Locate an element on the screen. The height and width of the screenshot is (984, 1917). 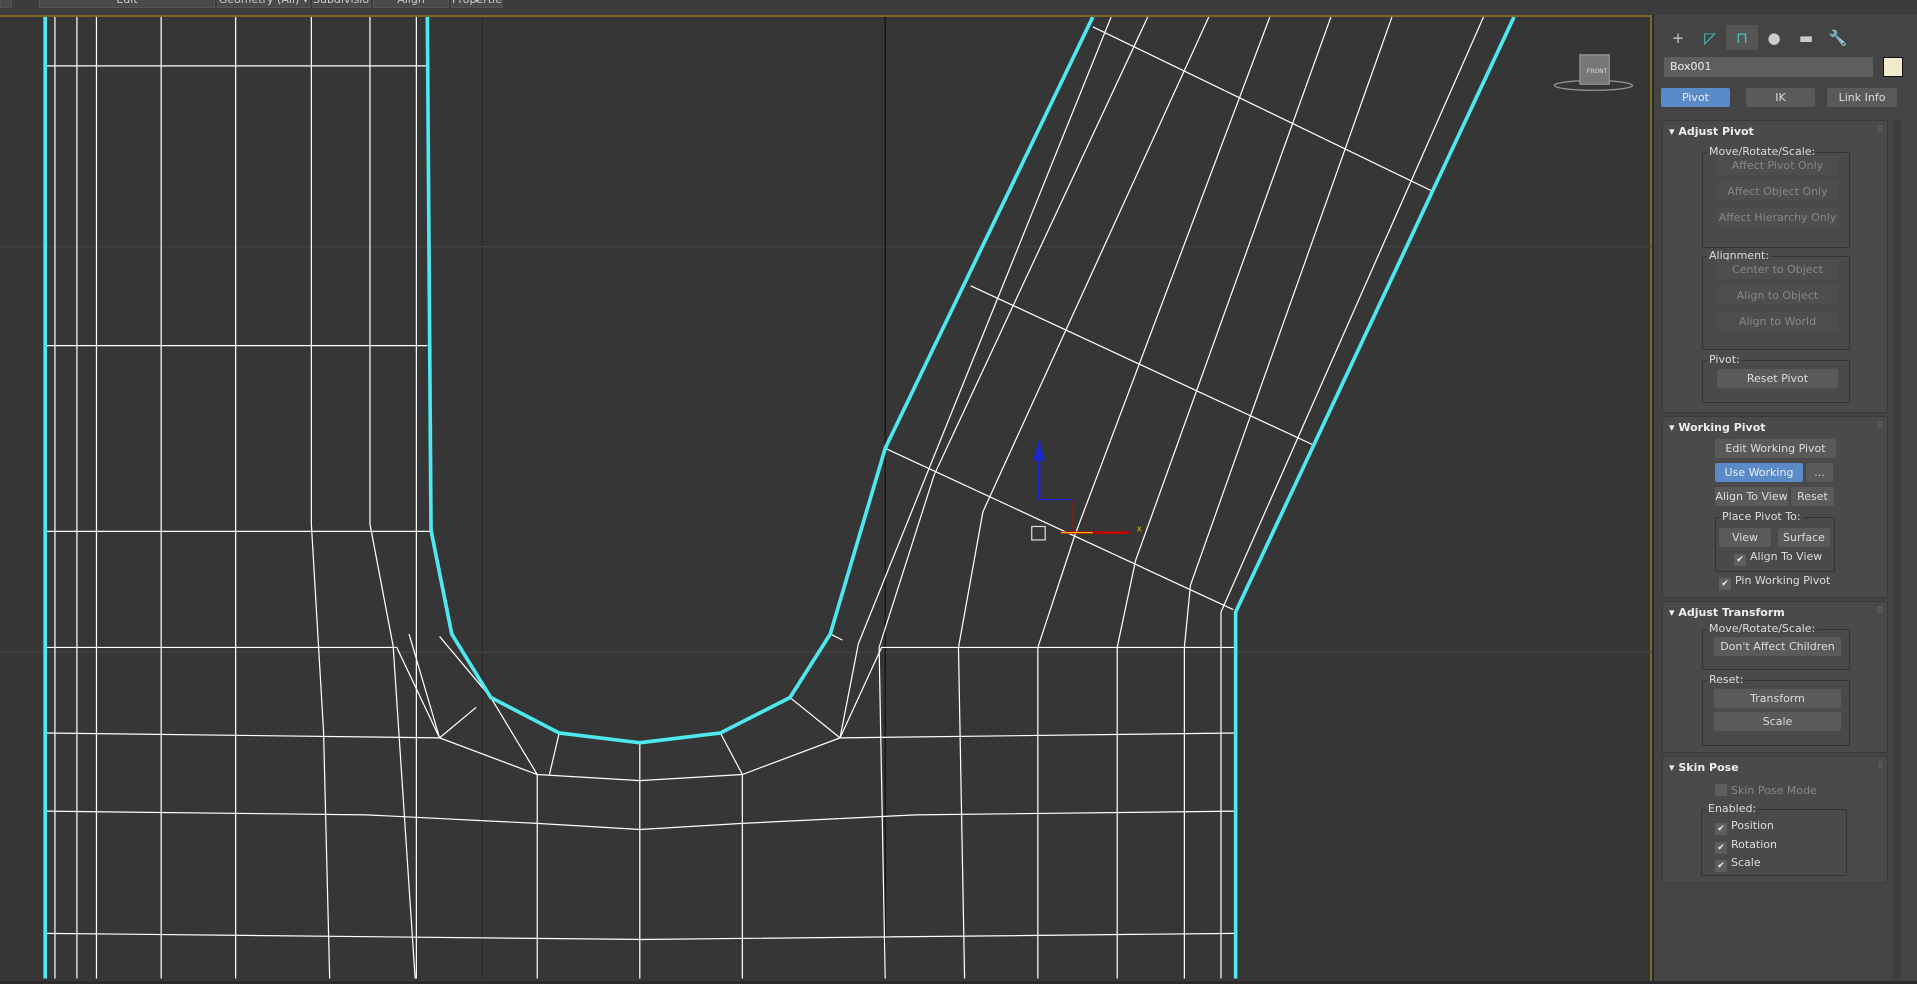
affect-hierarchy-only-button: Affect Hierarchy Only is located at coordinates (1777, 217).